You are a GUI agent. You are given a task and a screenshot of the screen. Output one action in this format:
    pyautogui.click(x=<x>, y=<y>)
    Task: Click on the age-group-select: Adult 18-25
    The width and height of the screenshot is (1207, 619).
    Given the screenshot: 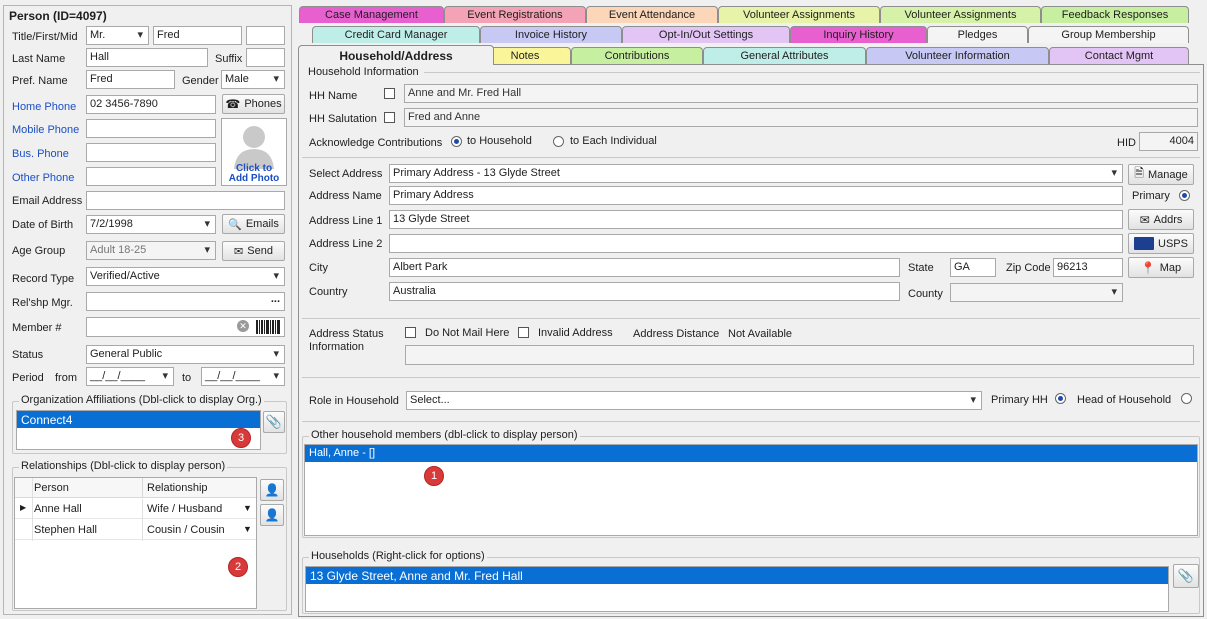 What is the action you would take?
    pyautogui.click(x=151, y=250)
    